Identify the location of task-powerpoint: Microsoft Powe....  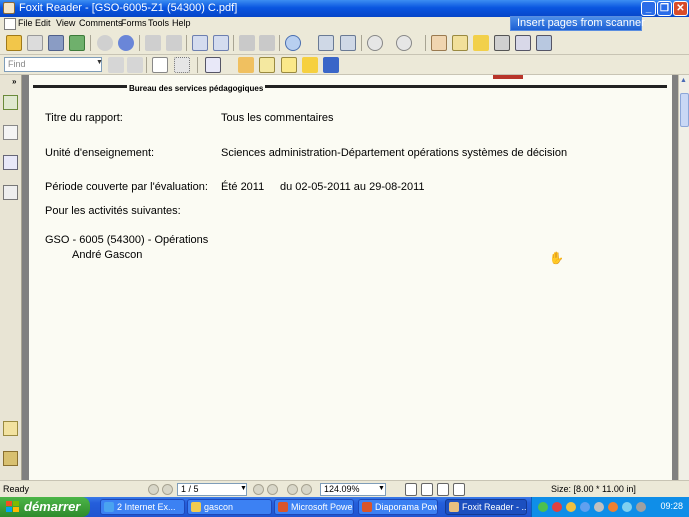
(314, 507).